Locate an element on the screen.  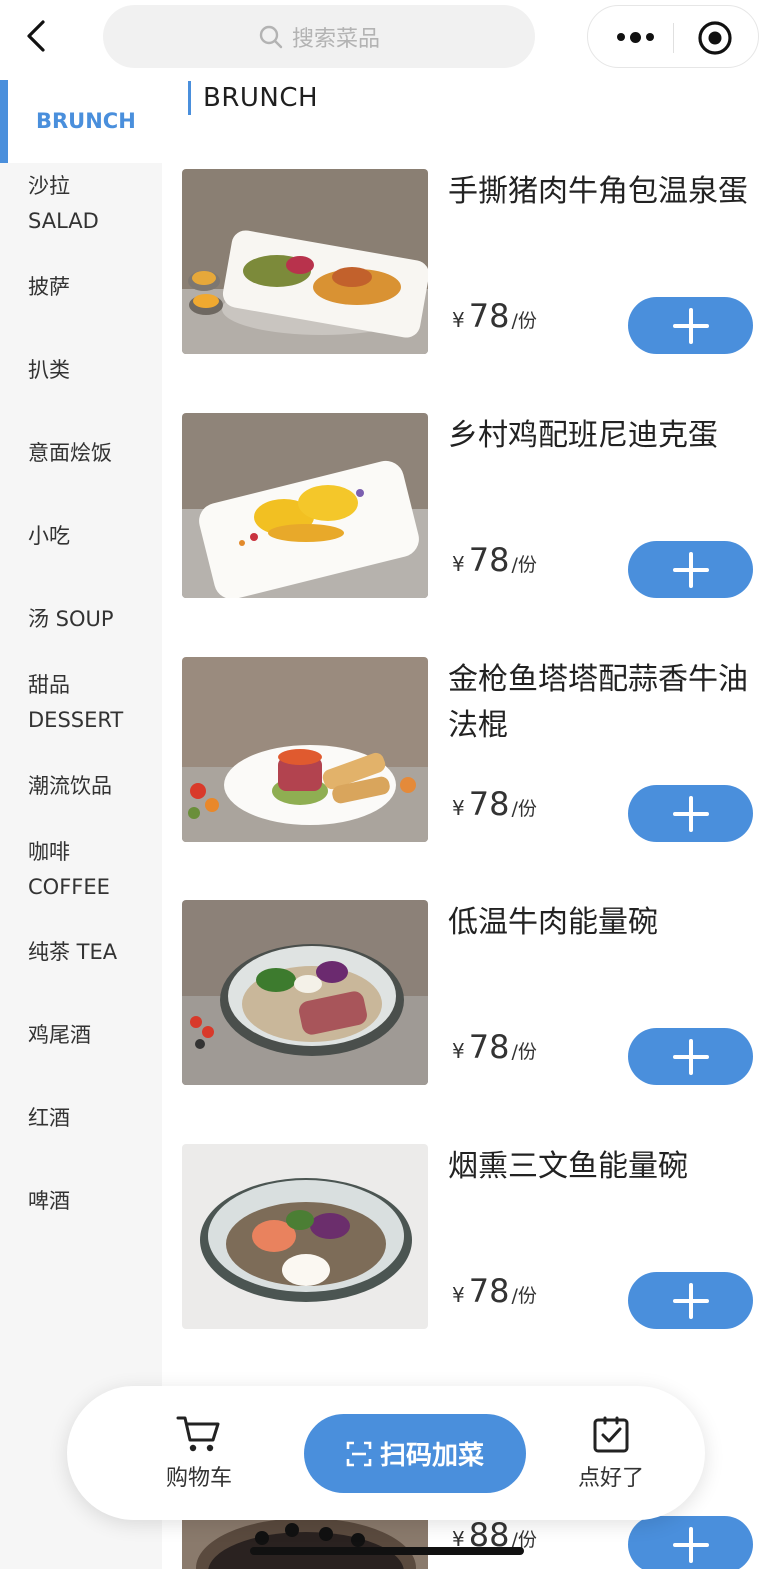
section-header: BRUNCH is located at coordinates (253, 98).